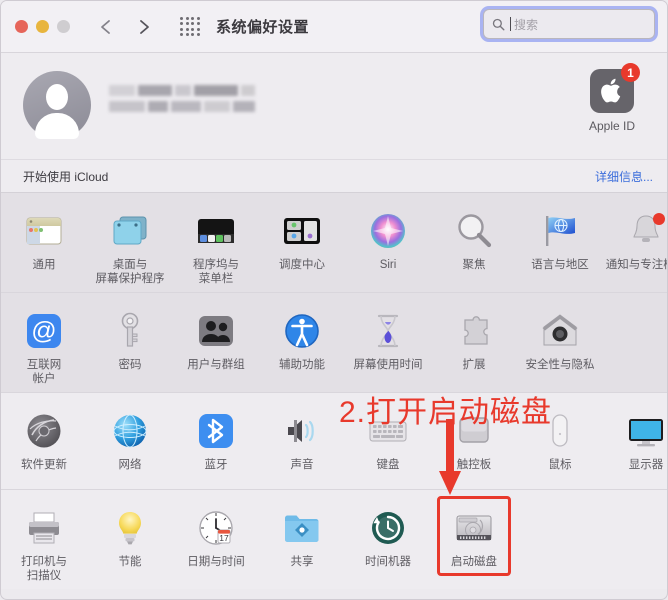 The height and width of the screenshot is (600, 668). Describe the element at coordinates (560, 365) in the screenshot. I see `pref-pane-label: 安全性与隐私` at that location.